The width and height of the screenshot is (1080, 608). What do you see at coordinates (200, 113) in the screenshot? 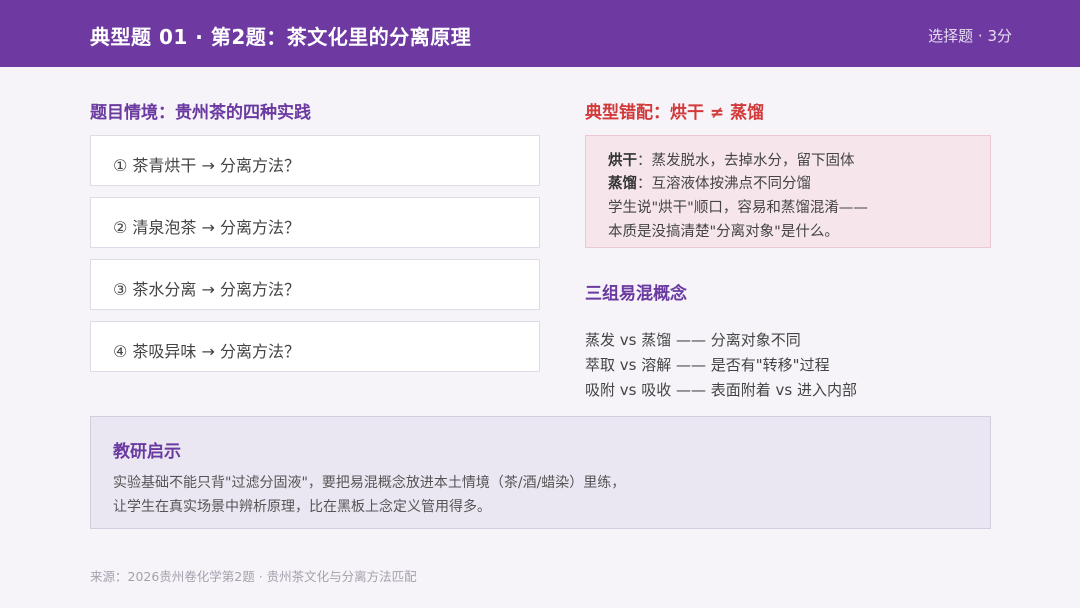
I see `scenario-title: 题目情境：贵州茶的四种实践` at bounding box center [200, 113].